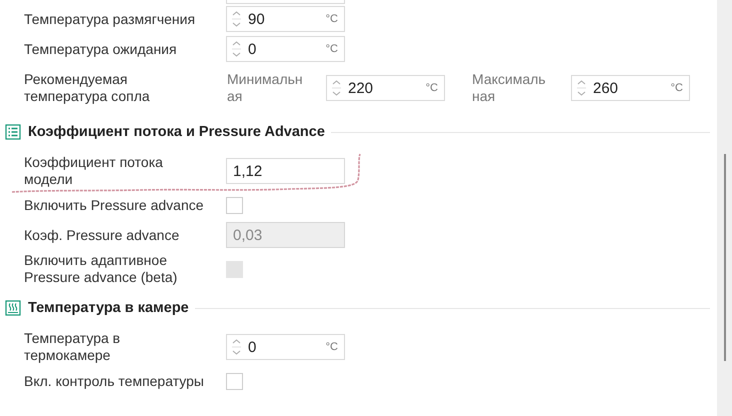  I want to click on field-label: Рекомендуемая температура сопла, so click(87, 88).